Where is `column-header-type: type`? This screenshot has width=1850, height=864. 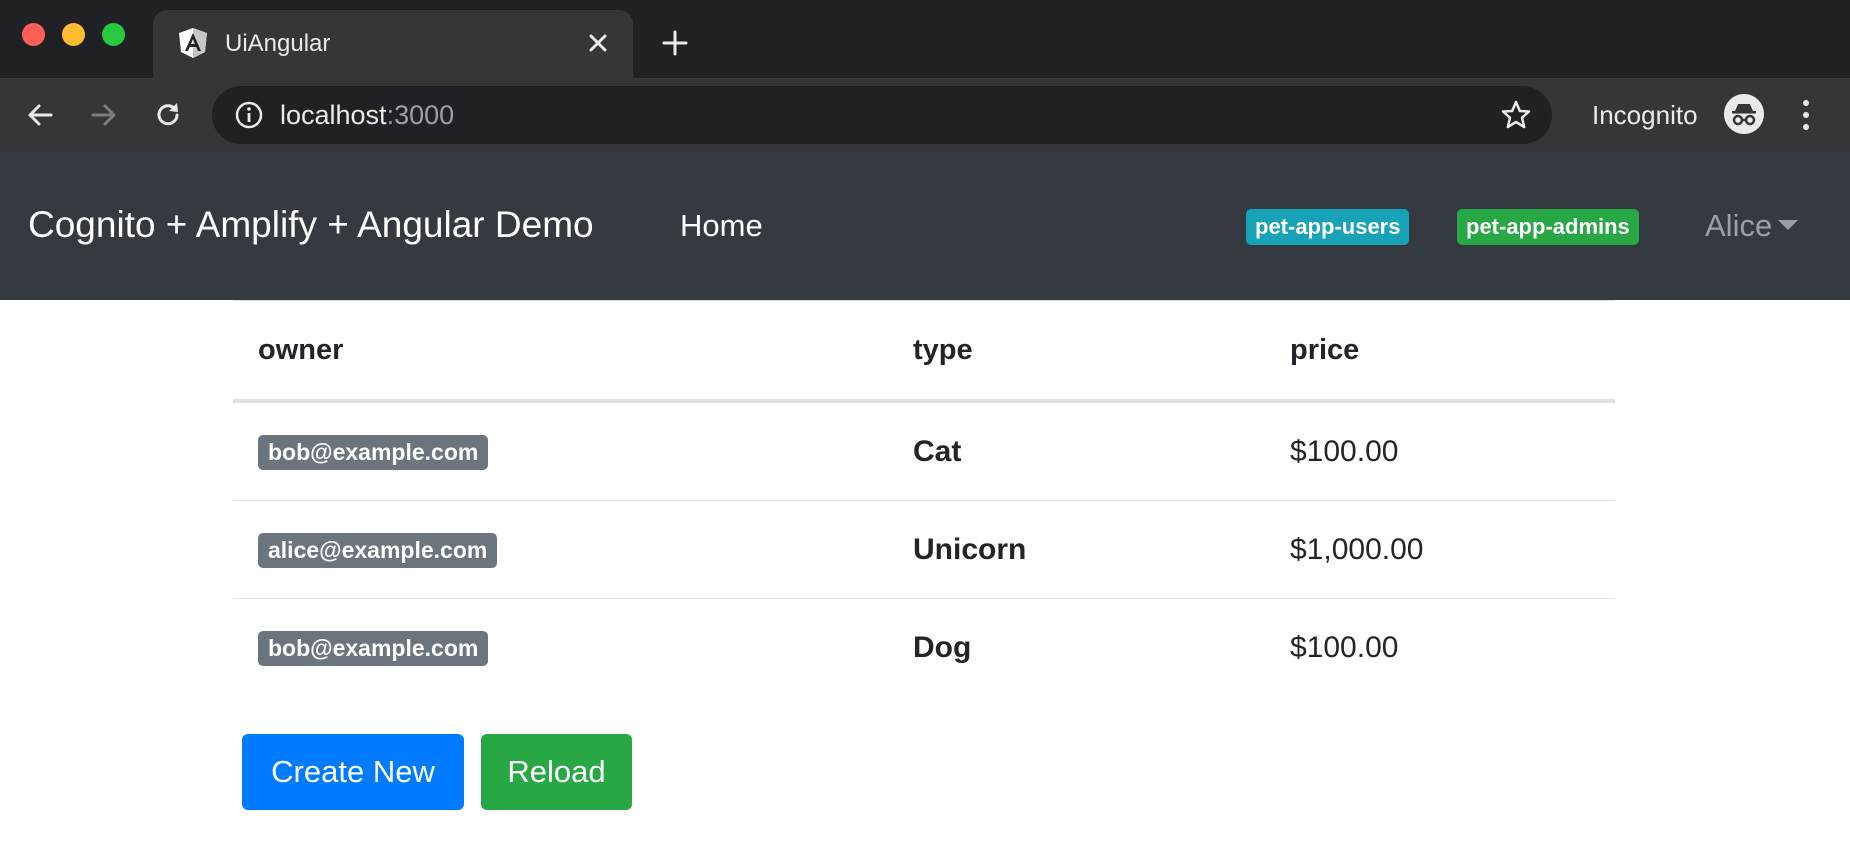
column-header-type: type is located at coordinates (1076, 351).